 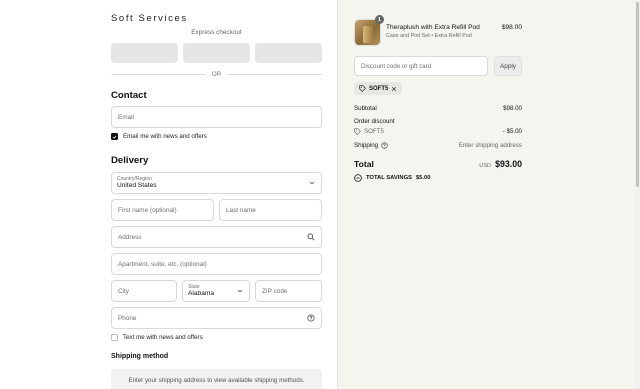 I want to click on shipping-label-cell: Shipping, so click(x=371, y=145).